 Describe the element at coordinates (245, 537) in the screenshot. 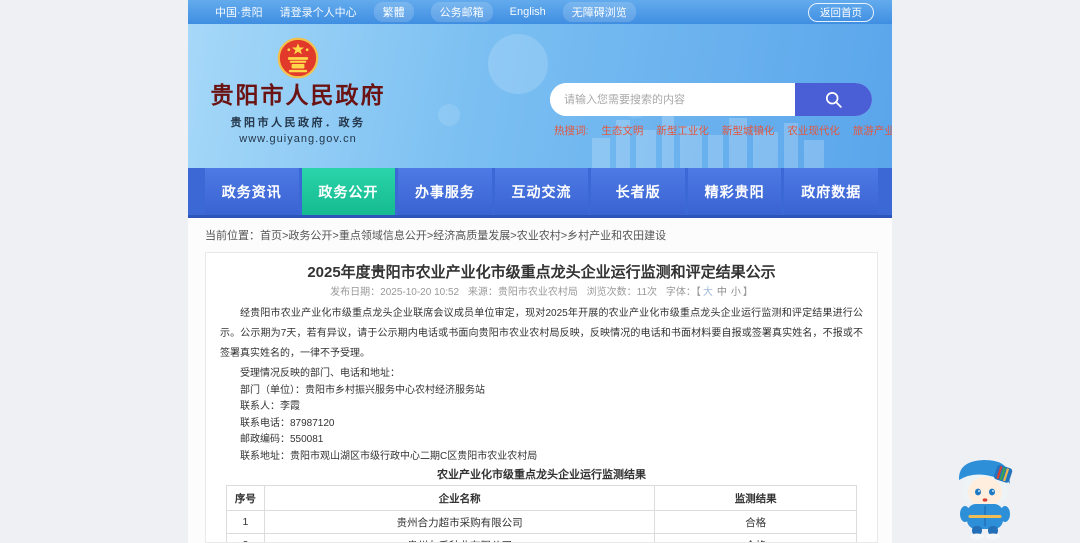

I see `cell-seq: 2` at that location.